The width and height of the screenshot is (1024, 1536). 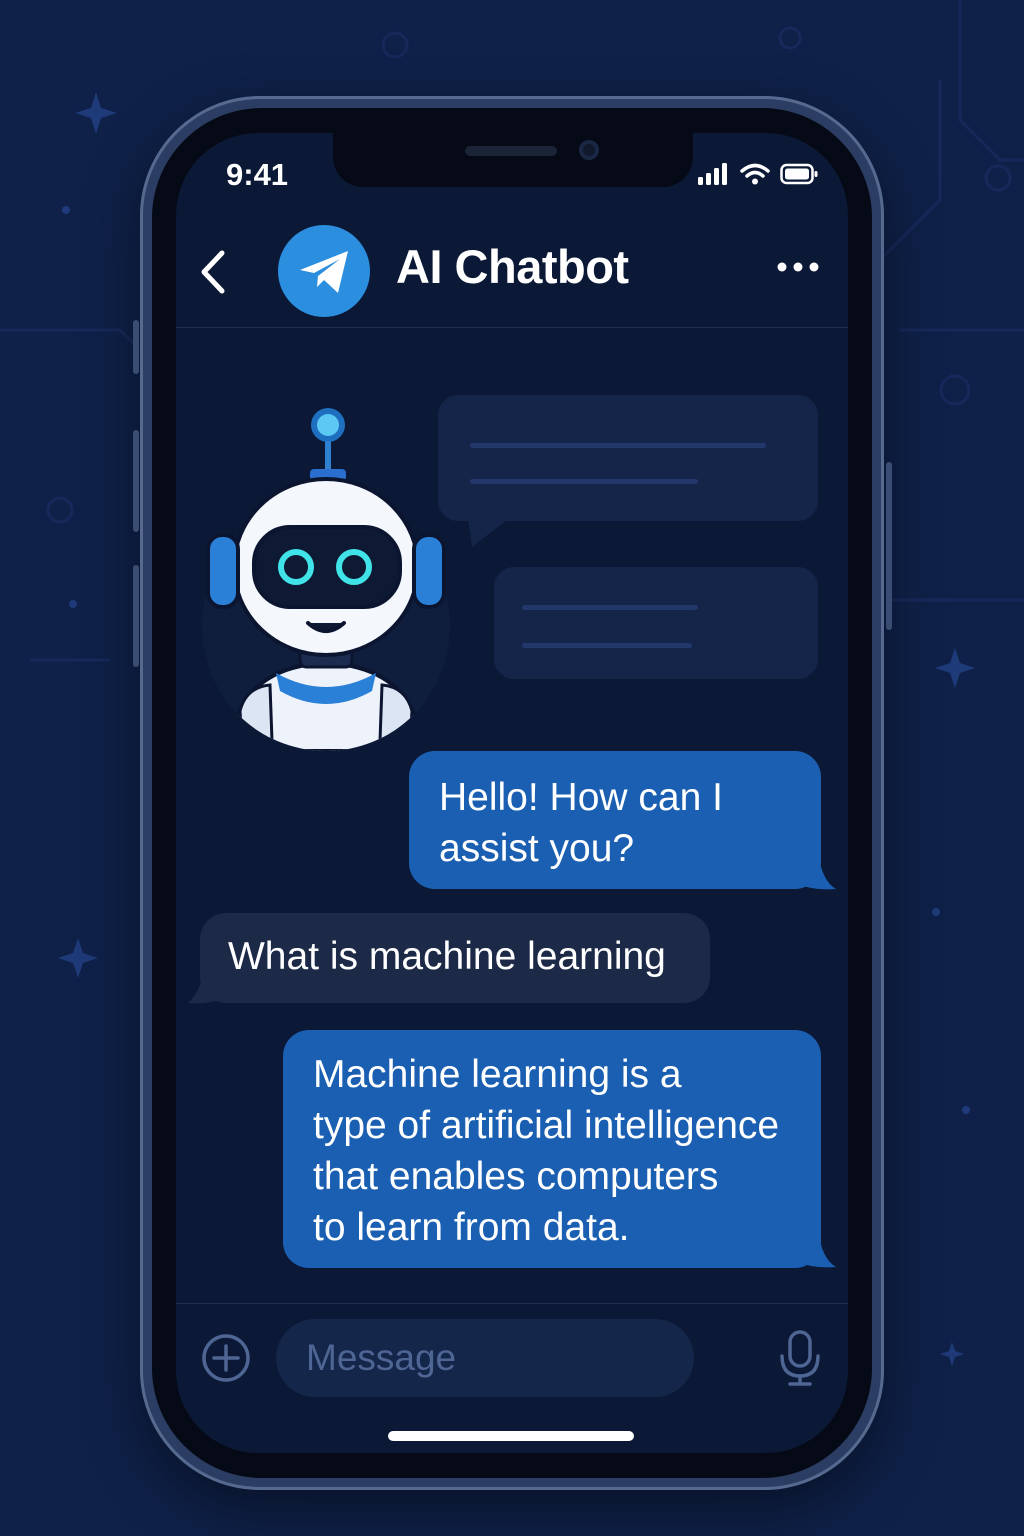 I want to click on status-time: 9:41, so click(x=257, y=174).